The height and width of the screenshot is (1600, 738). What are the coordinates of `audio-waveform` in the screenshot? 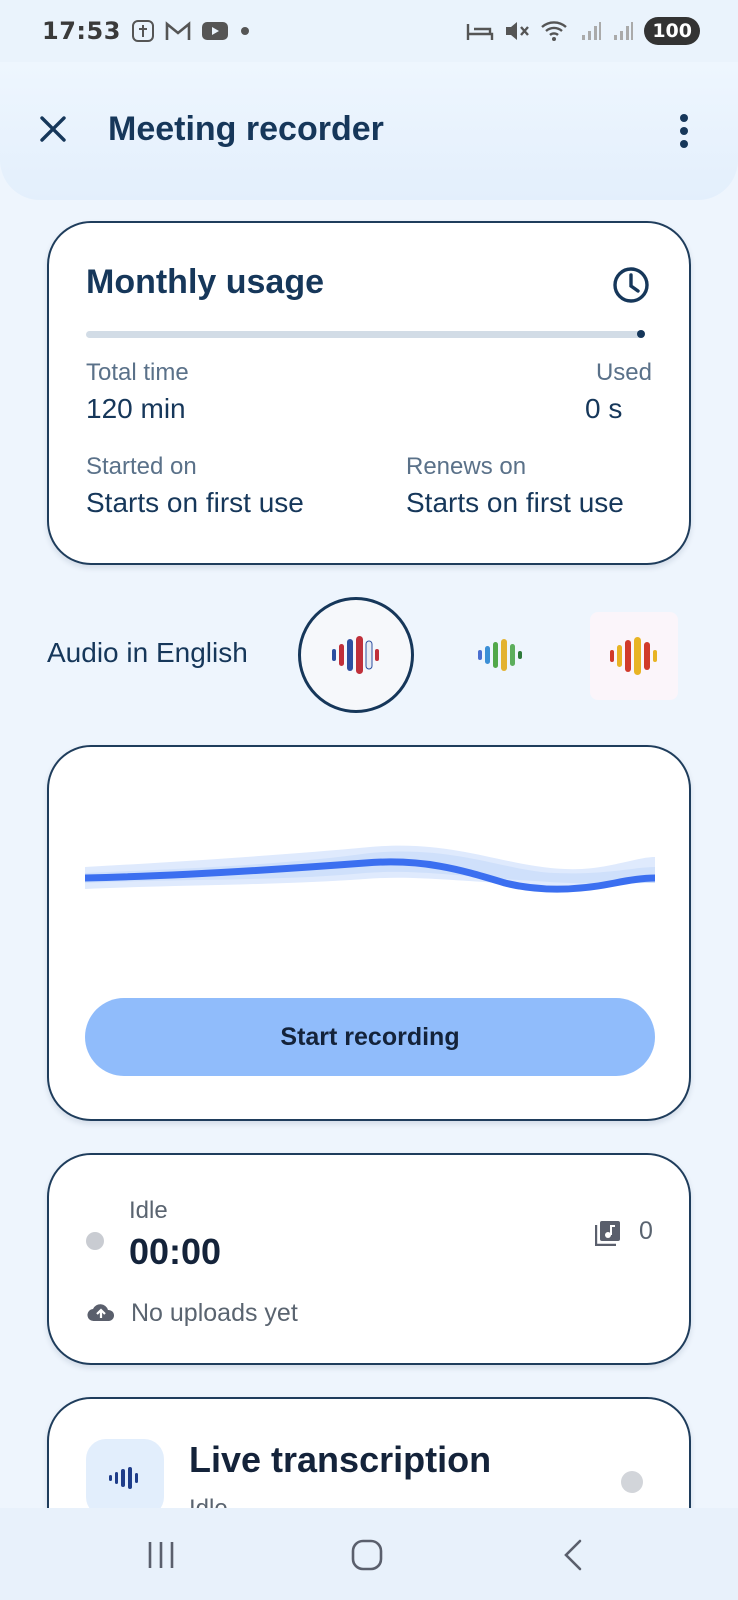 It's located at (370, 869).